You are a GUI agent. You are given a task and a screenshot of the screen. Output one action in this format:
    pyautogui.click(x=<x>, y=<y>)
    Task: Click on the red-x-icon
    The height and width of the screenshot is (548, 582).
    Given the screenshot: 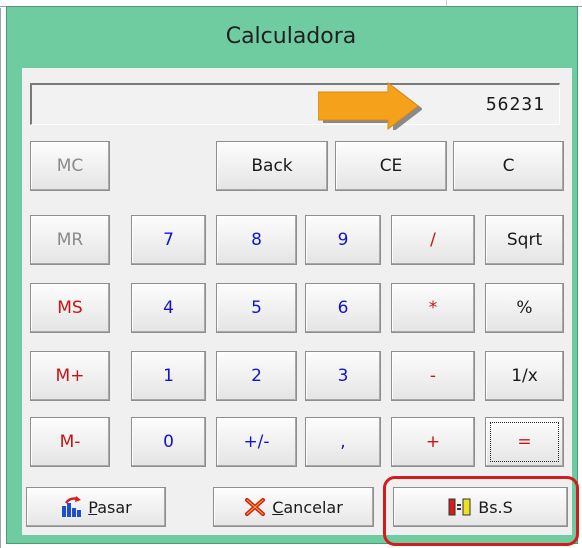 What is the action you would take?
    pyautogui.click(x=255, y=507)
    